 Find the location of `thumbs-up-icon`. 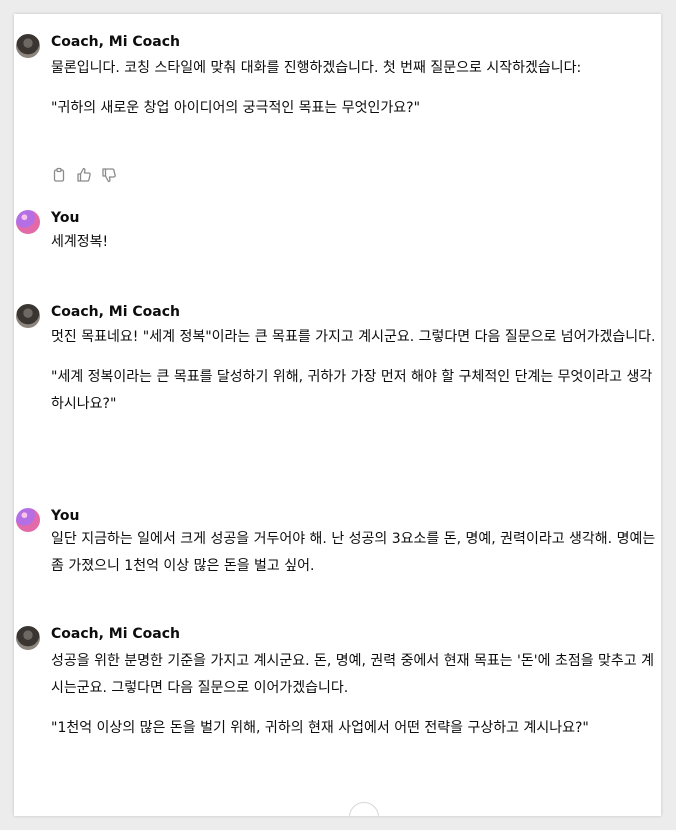

thumbs-up-icon is located at coordinates (84, 175).